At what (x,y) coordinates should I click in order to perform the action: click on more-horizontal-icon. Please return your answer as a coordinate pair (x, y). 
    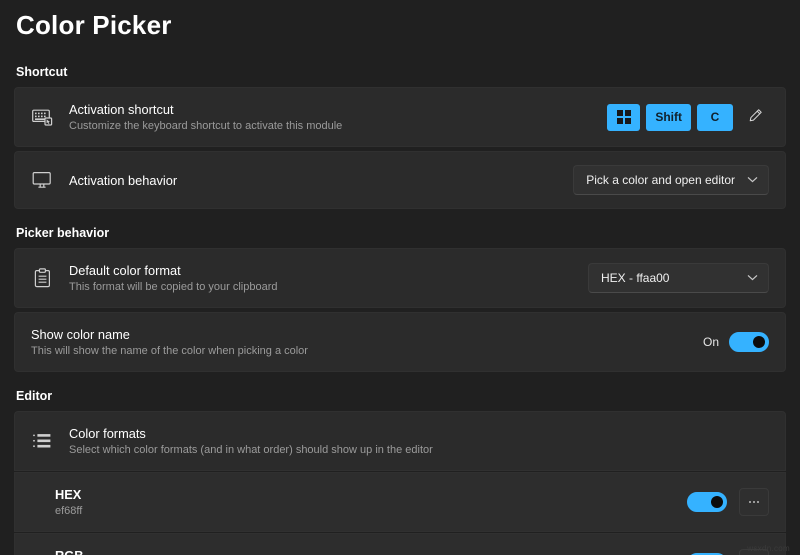
    Looking at the image, I should click on (754, 502).